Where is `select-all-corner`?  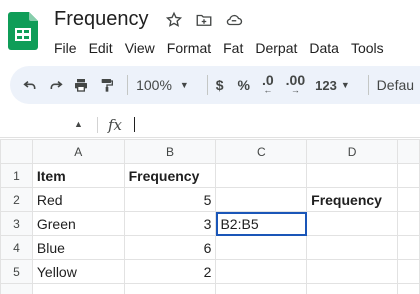 select-all-corner is located at coordinates (16, 151).